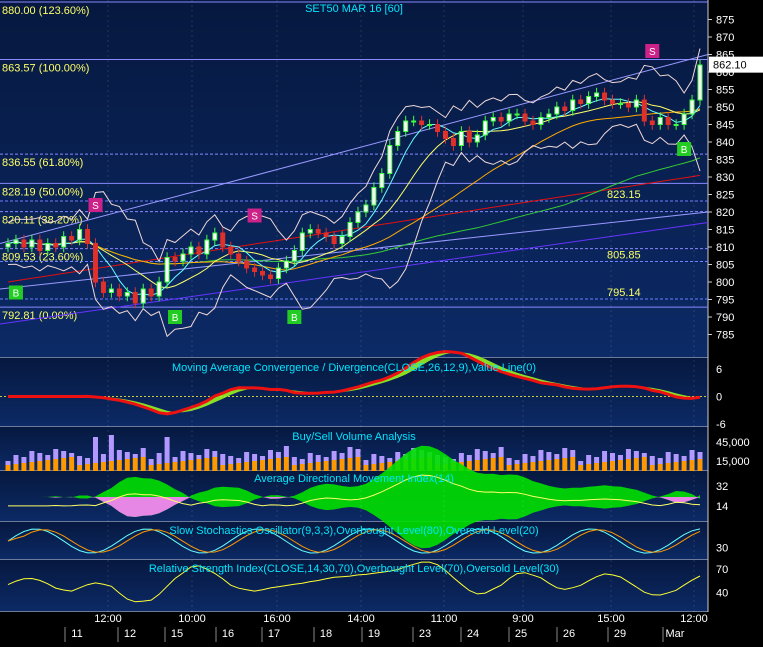 This screenshot has height=647, width=763. Describe the element at coordinates (675, 634) in the screenshot. I see `xaxis-date-label: Mar` at that location.